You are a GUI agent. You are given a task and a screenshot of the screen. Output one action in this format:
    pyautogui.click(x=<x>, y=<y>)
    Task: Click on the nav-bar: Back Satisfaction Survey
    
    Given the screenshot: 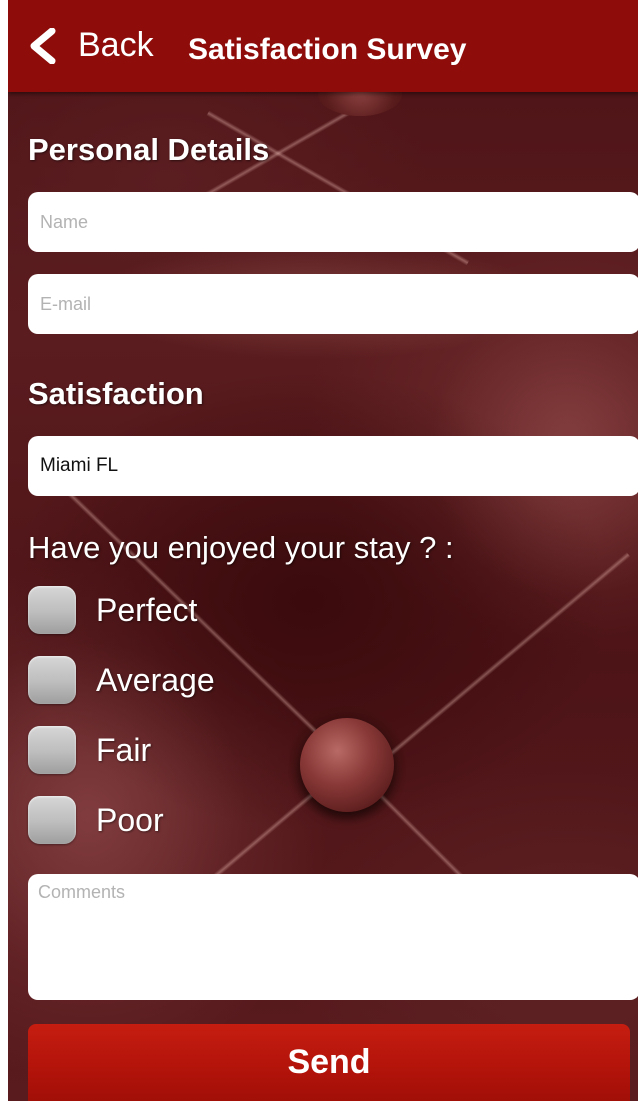 What is the action you would take?
    pyautogui.click(x=323, y=46)
    